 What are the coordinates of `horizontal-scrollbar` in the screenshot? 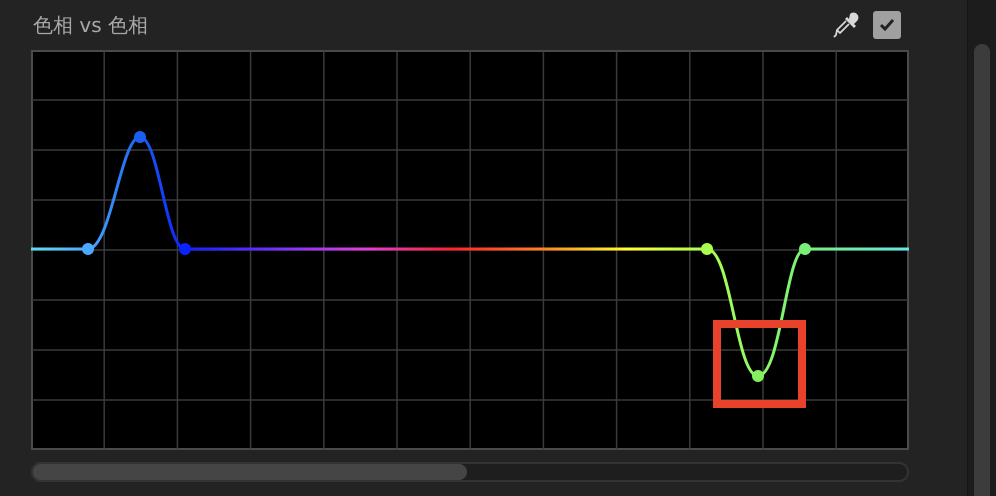 It's located at (470, 472).